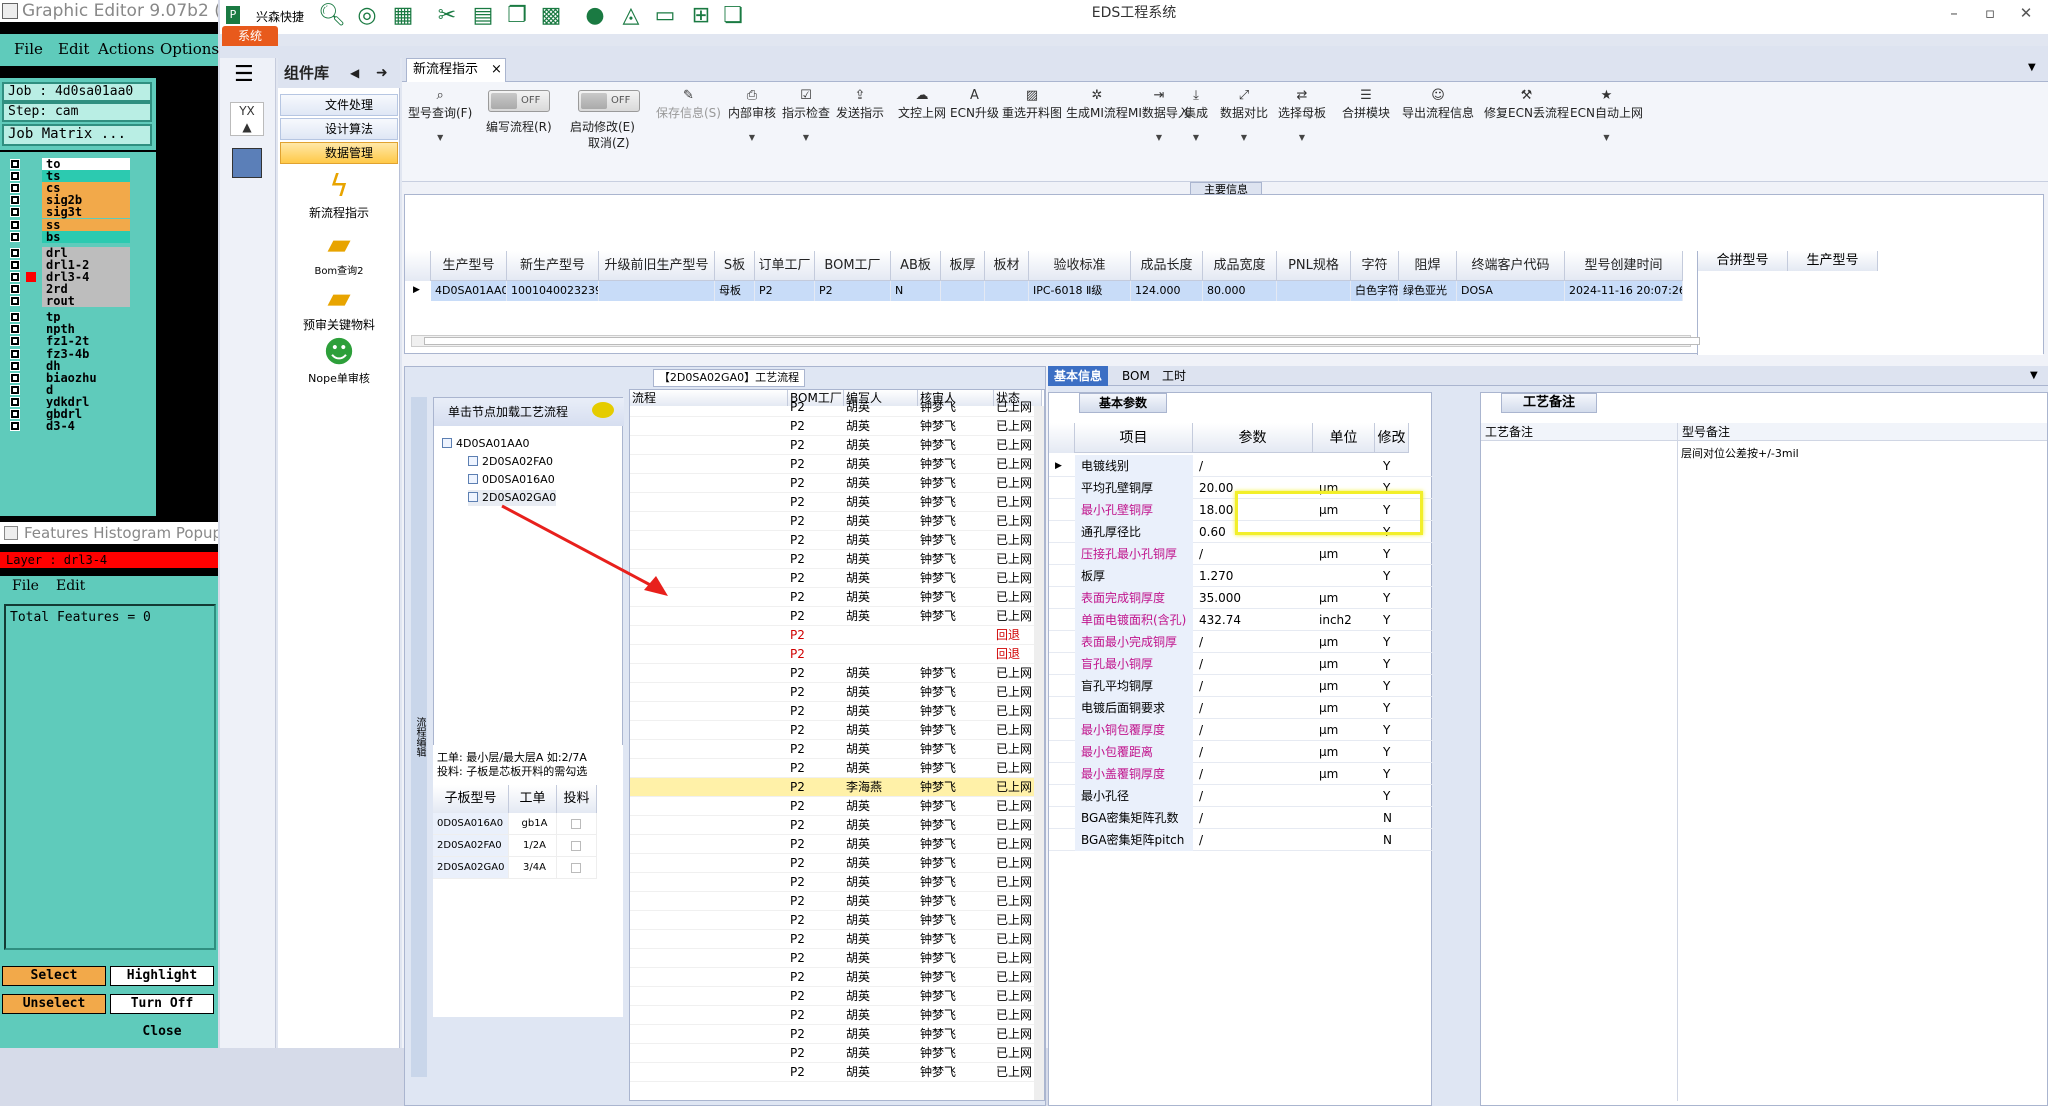  Describe the element at coordinates (835, 464) in the screenshot. I see `flow-row: 开料P2胡英钟梦飞已上网` at that location.